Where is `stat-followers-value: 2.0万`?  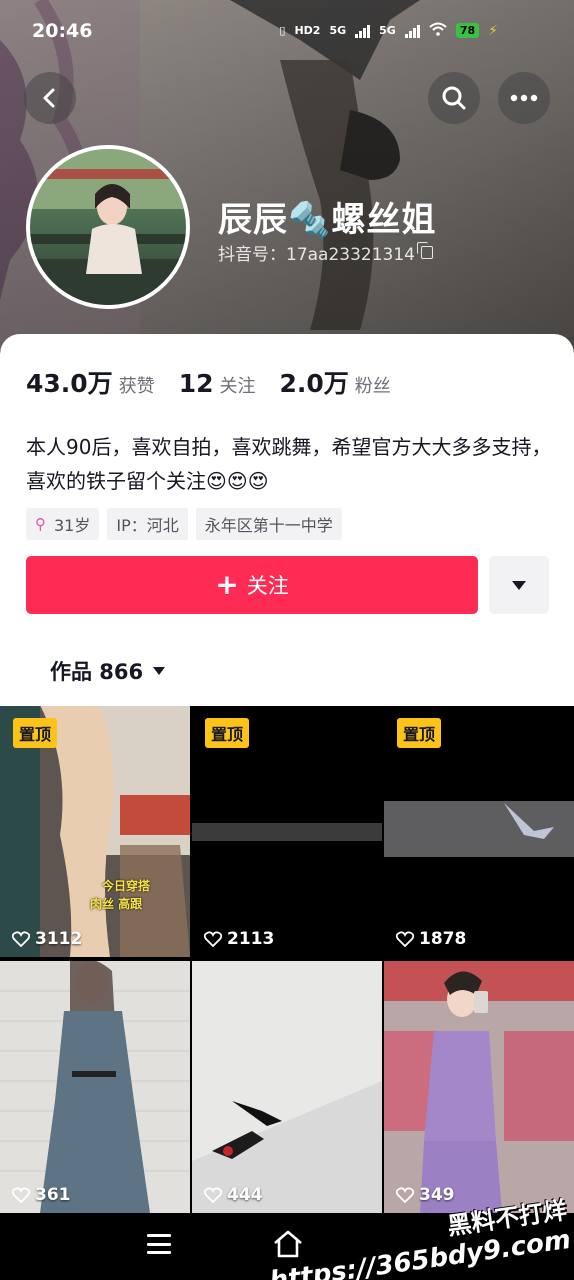
stat-followers-value: 2.0万 is located at coordinates (314, 383).